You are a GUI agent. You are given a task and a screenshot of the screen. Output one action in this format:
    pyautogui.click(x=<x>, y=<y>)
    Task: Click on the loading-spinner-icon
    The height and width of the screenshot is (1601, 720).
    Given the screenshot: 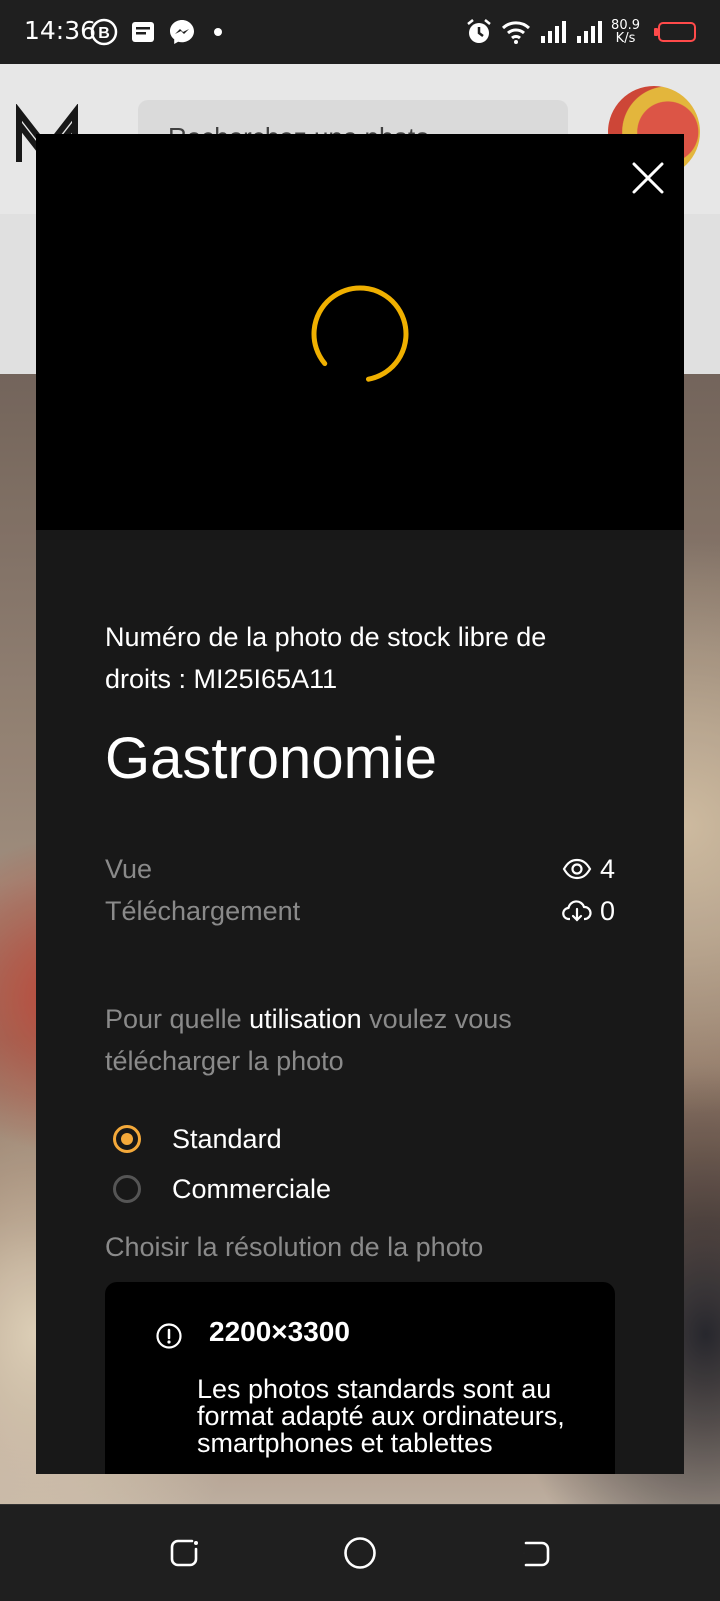 What is the action you would take?
    pyautogui.click(x=360, y=334)
    